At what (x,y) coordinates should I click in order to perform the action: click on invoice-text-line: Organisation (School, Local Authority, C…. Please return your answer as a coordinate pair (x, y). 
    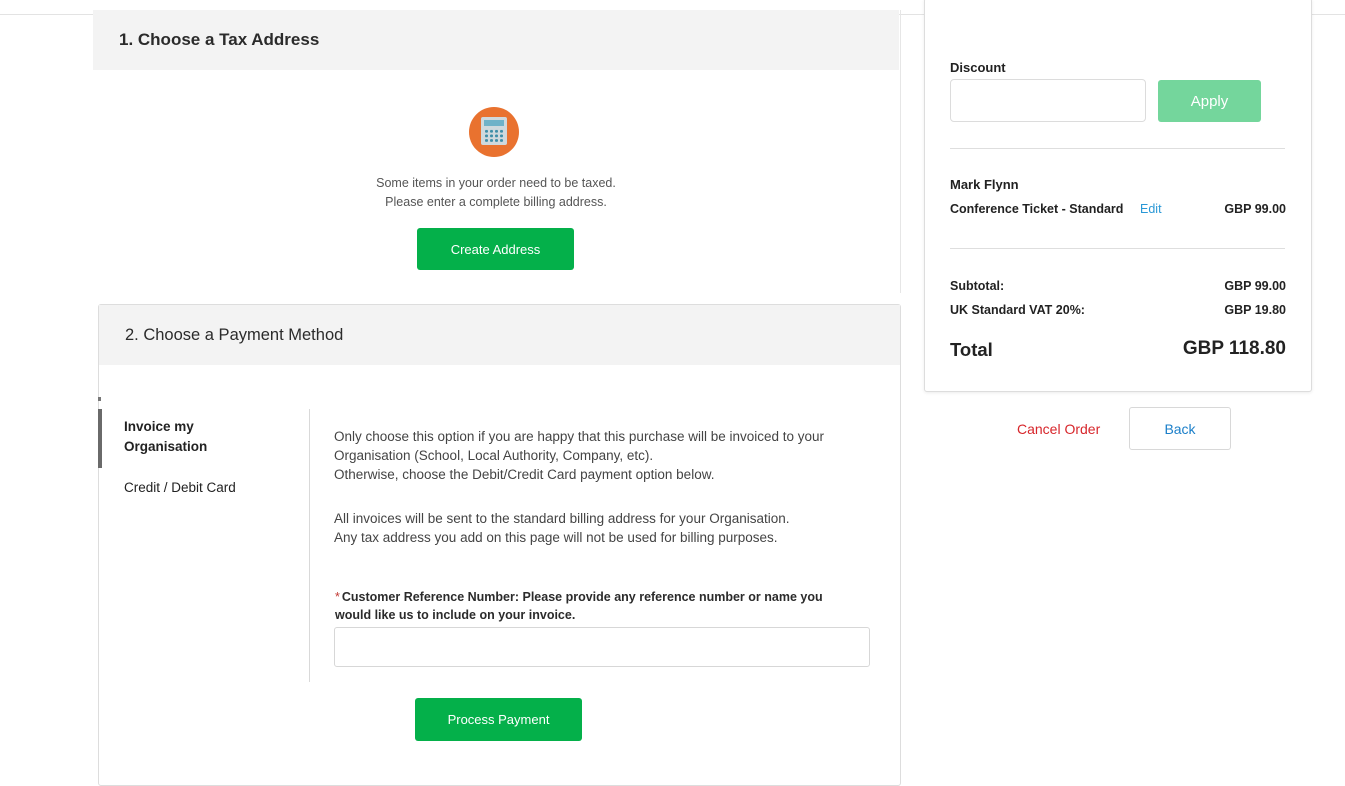
    Looking at the image, I should click on (494, 455).